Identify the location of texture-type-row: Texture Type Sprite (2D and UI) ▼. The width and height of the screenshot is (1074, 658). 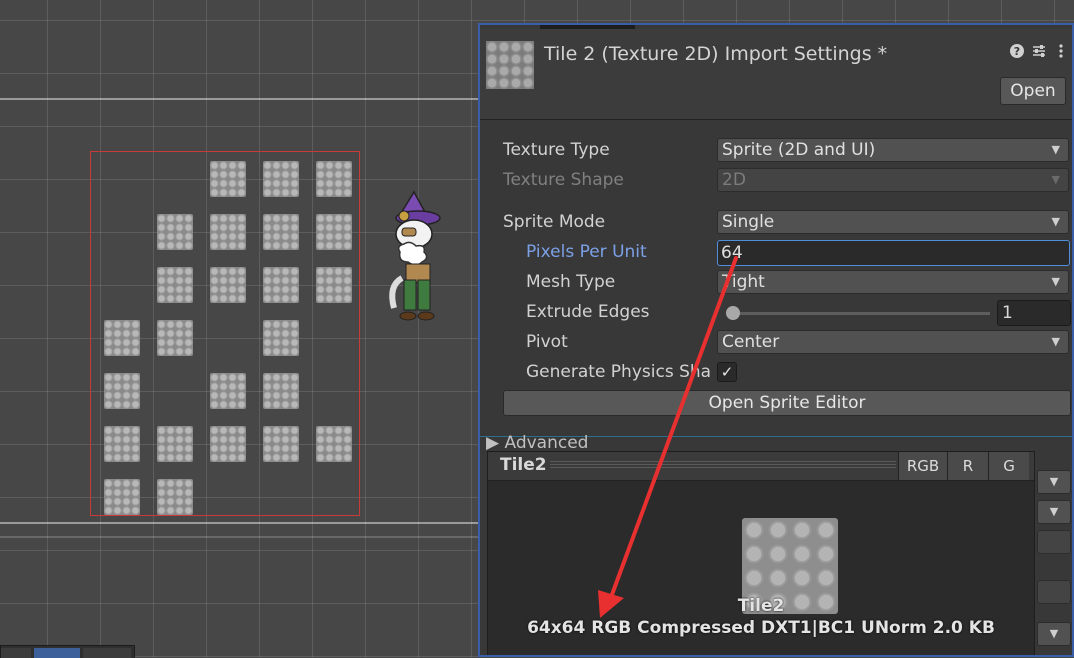
(776, 151).